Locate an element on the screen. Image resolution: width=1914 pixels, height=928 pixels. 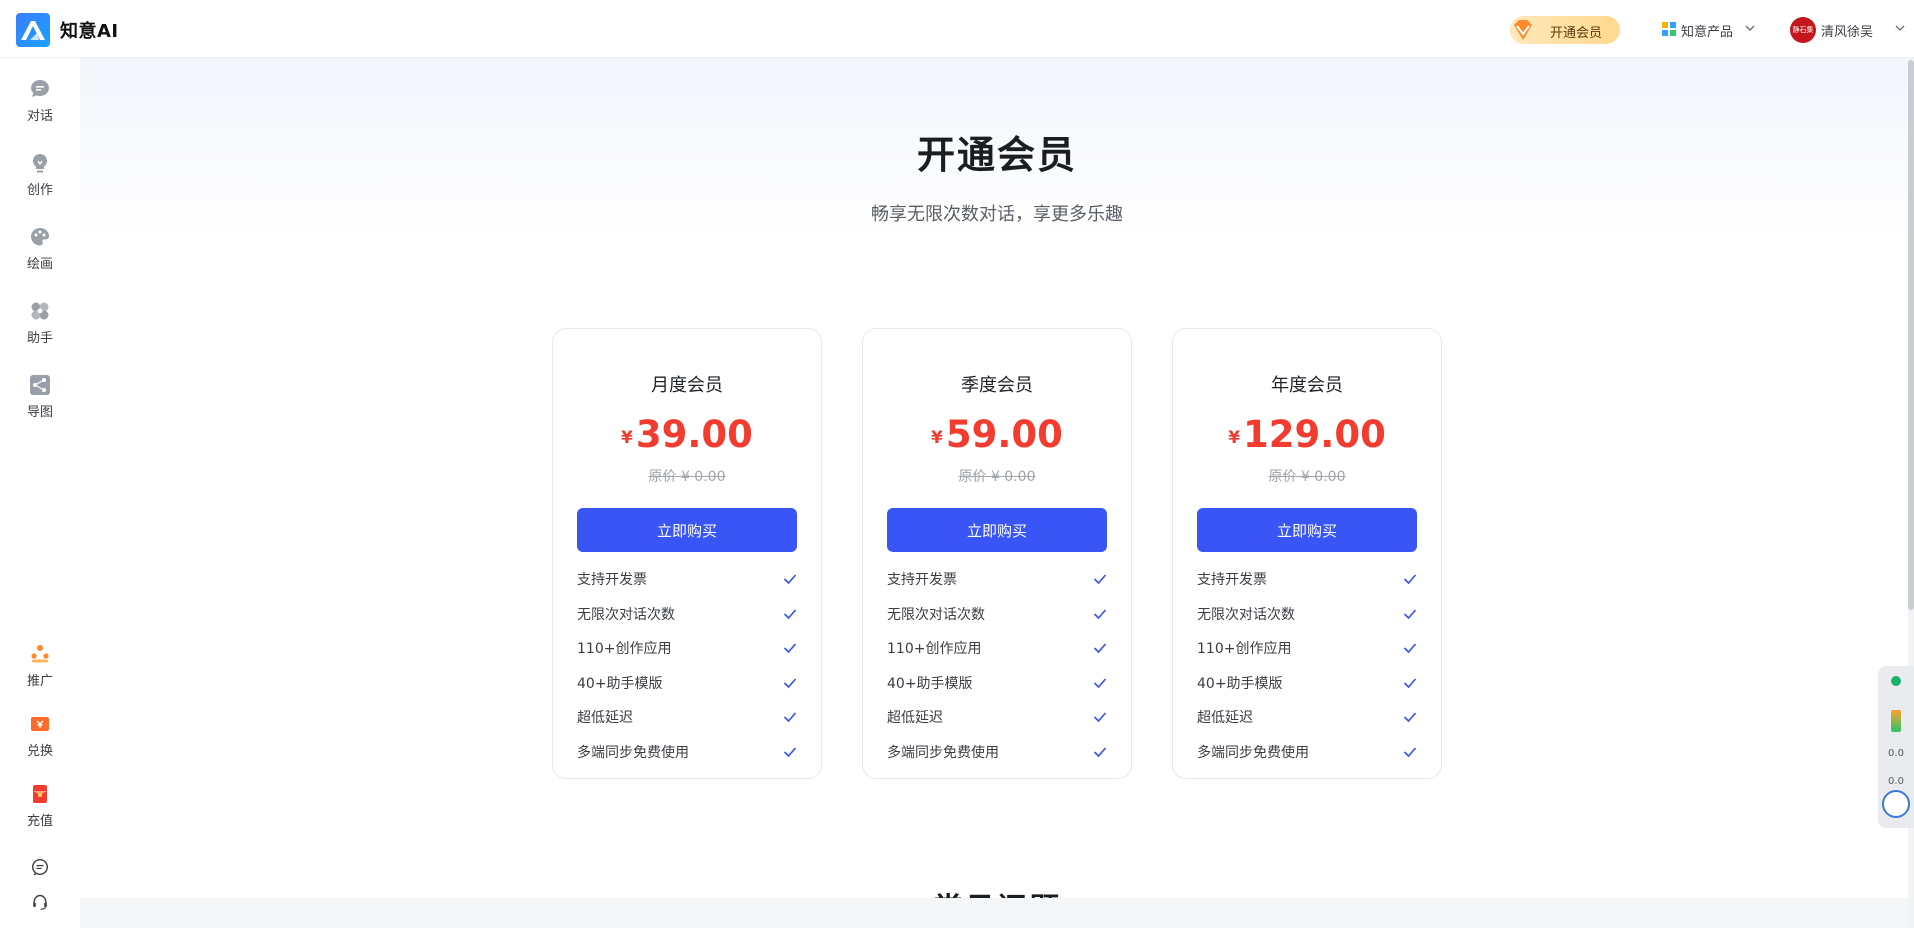
plan-name: 年度会员 is located at coordinates (1307, 385).